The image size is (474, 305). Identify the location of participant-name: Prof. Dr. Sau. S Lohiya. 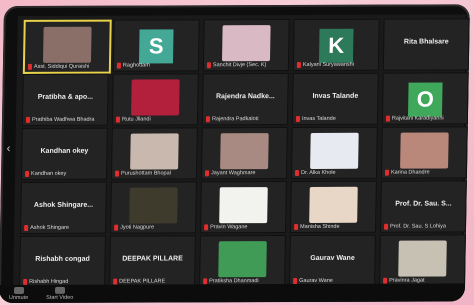
(418, 226).